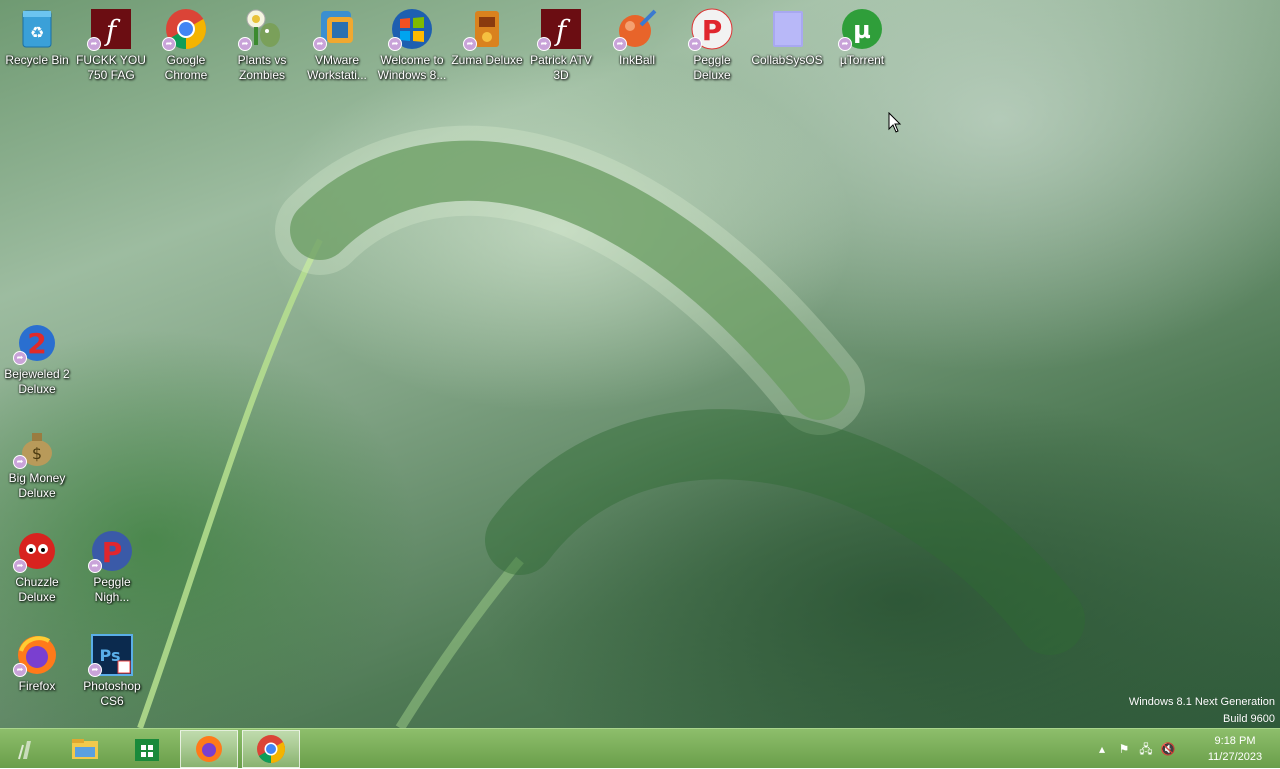  I want to click on desktop-icon-chuzzle-deluxe: ➦ Chuzzle Deluxe, so click(37, 564).